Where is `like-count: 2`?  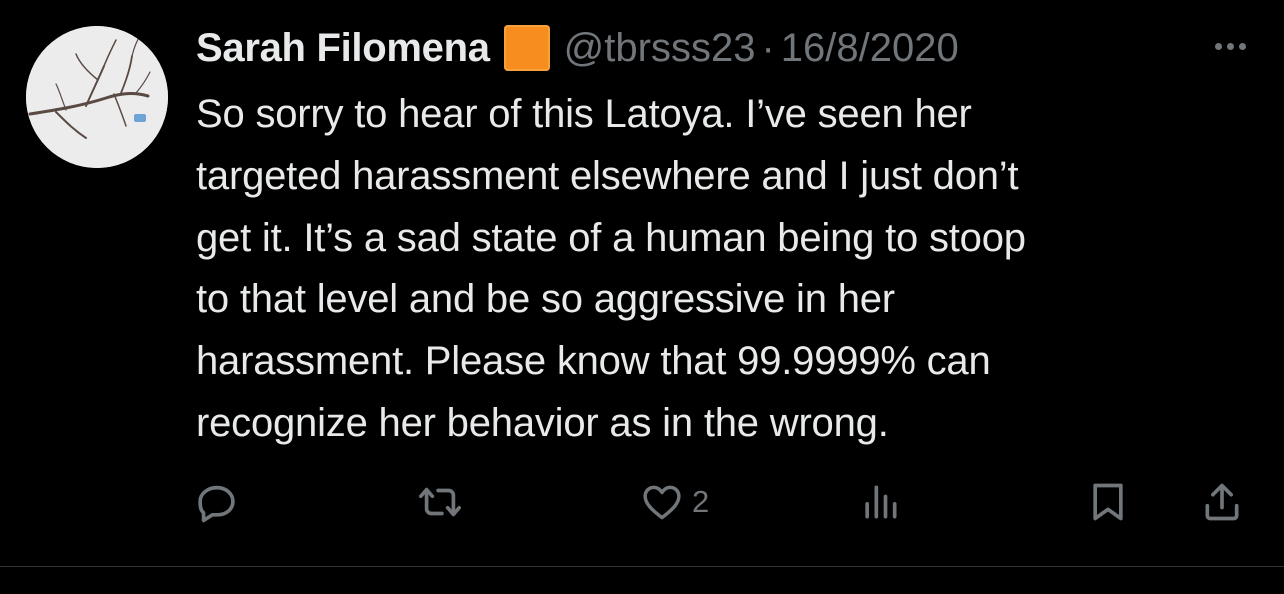
like-count: 2 is located at coordinates (701, 501).